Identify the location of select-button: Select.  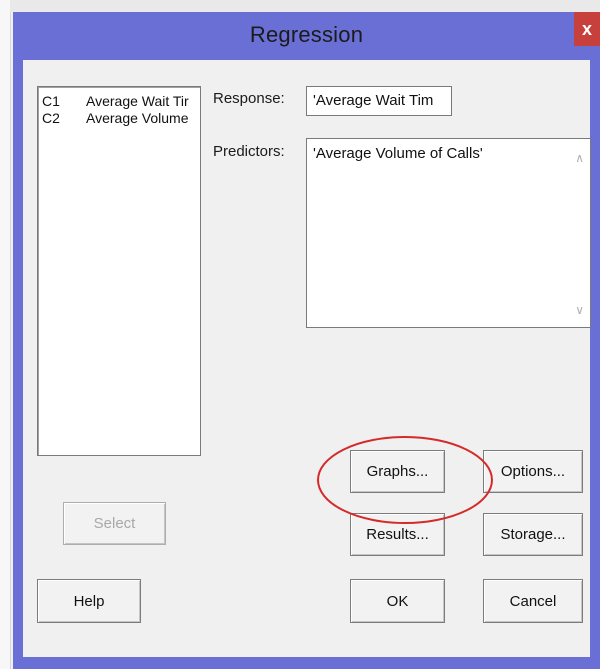
(114, 523).